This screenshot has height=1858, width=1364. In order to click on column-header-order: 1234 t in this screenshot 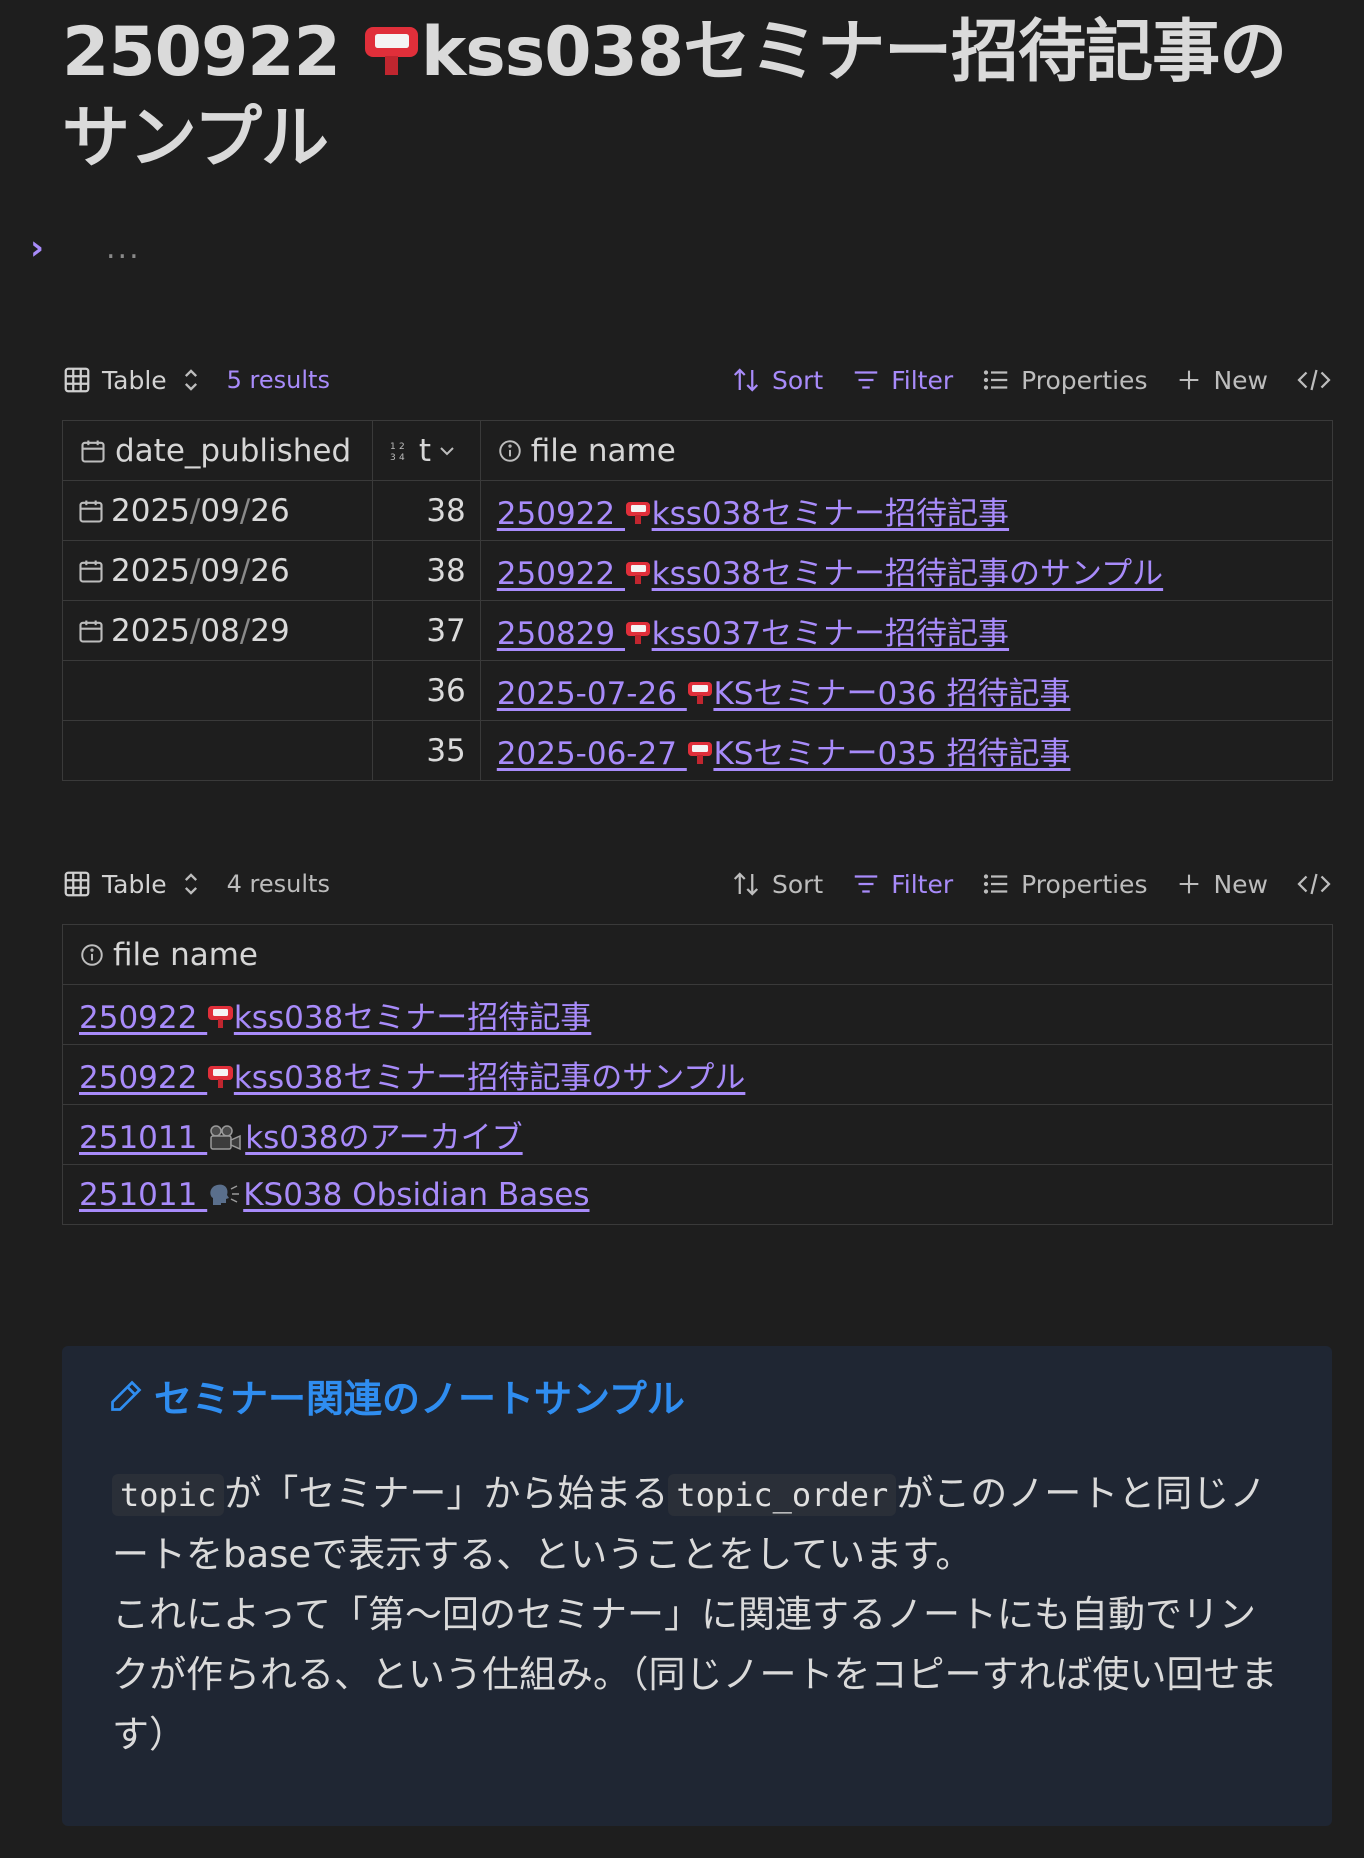, I will do `click(426, 450)`.